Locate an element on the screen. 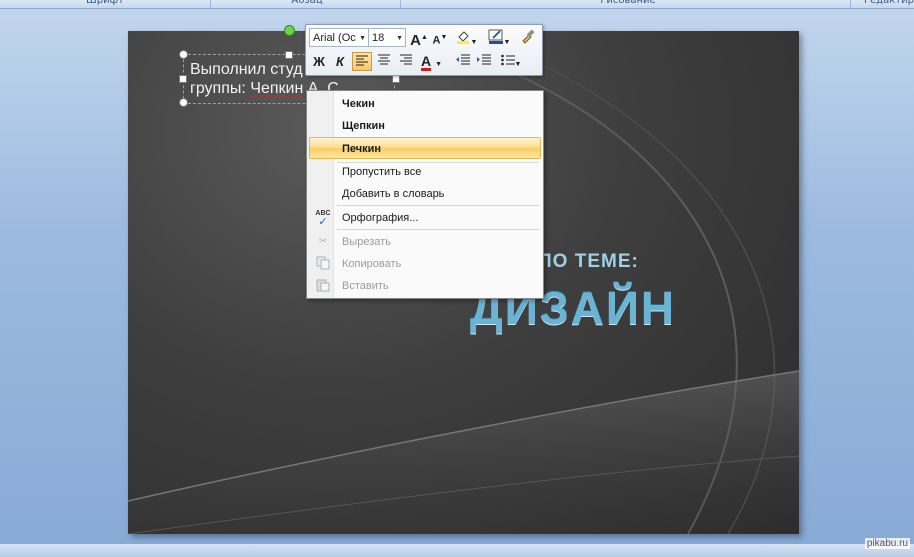 The height and width of the screenshot is (557, 914). font-name-combo: Arial (Ос ▼ is located at coordinates (339, 37).